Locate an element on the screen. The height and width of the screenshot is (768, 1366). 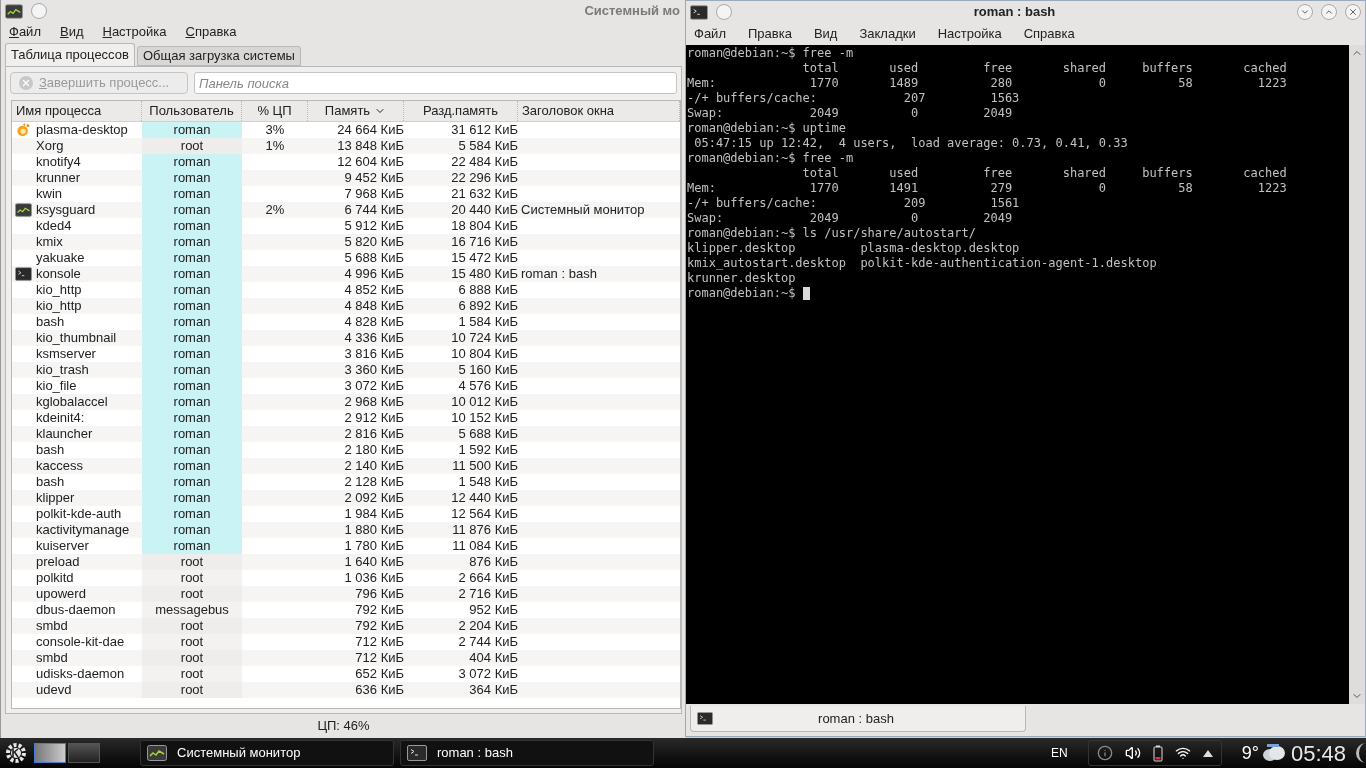
volume-icon is located at coordinates (1132, 753).